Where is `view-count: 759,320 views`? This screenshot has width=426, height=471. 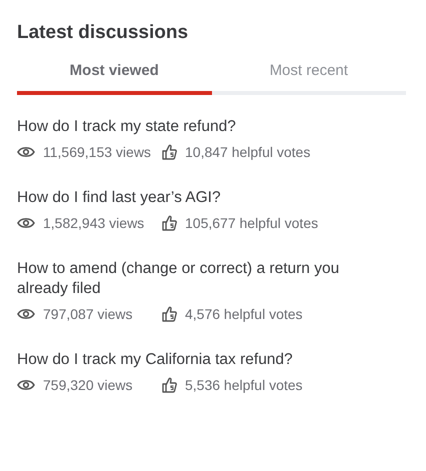
view-count: 759,320 views is located at coordinates (88, 385).